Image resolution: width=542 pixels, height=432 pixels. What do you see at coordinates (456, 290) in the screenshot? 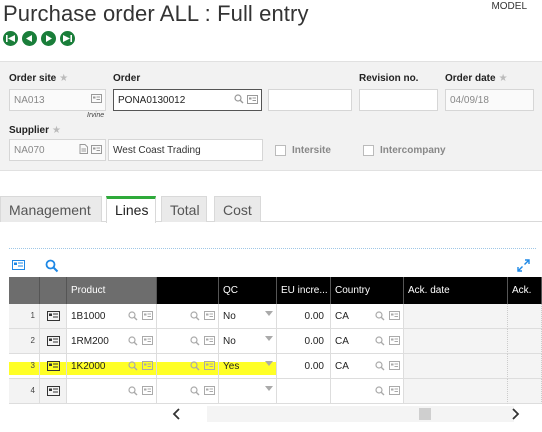
I see `column-header-ack-date: Ack. date` at bounding box center [456, 290].